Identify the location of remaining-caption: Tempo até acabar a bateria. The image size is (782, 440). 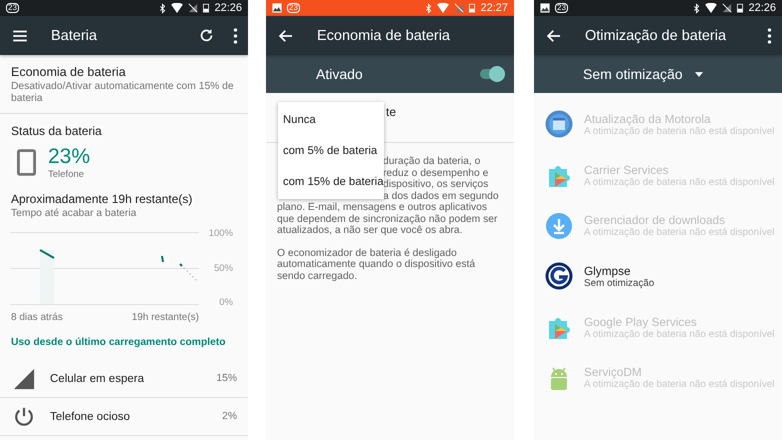
(74, 214).